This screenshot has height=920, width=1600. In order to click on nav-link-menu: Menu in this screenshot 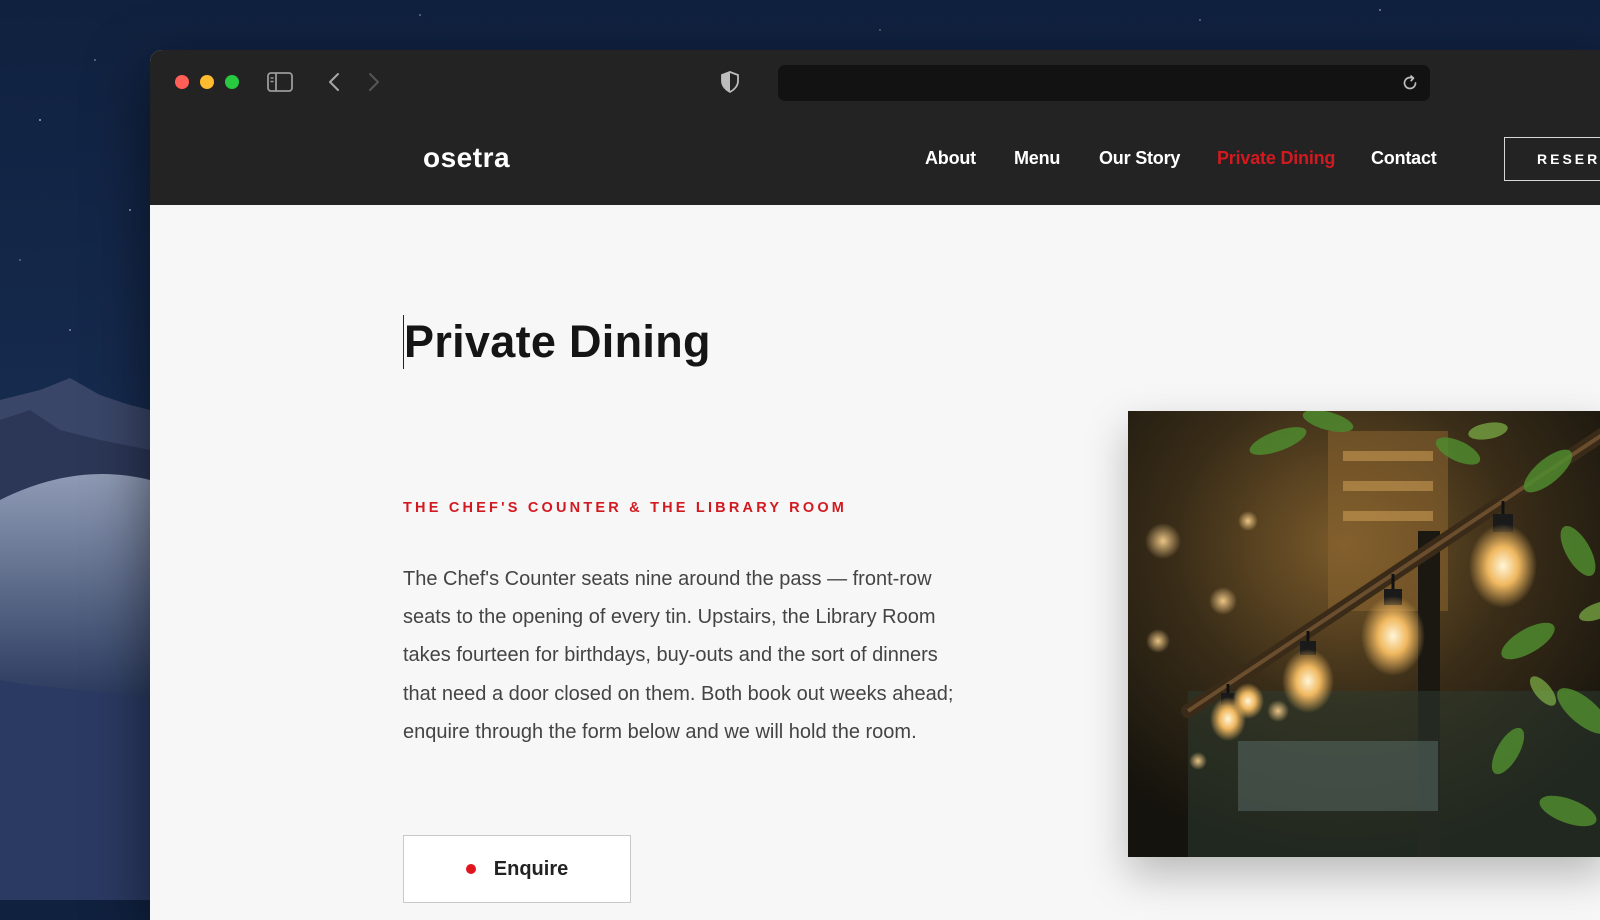, I will do `click(1037, 158)`.